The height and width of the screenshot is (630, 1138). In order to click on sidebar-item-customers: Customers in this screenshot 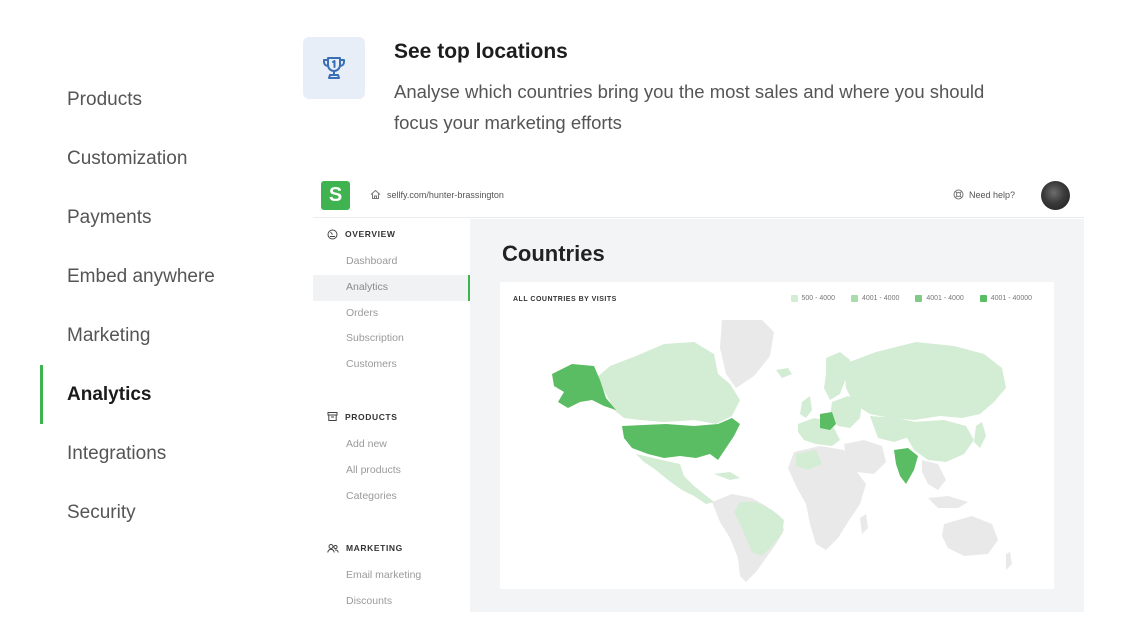, I will do `click(391, 365)`.